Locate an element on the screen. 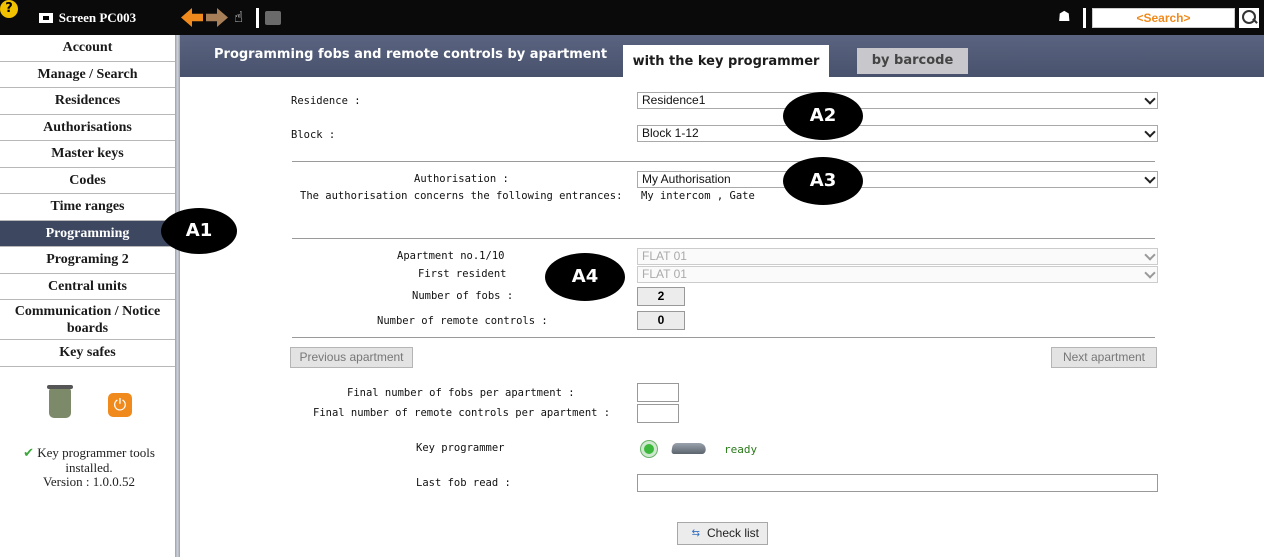  search-icon is located at coordinates (1249, 18).